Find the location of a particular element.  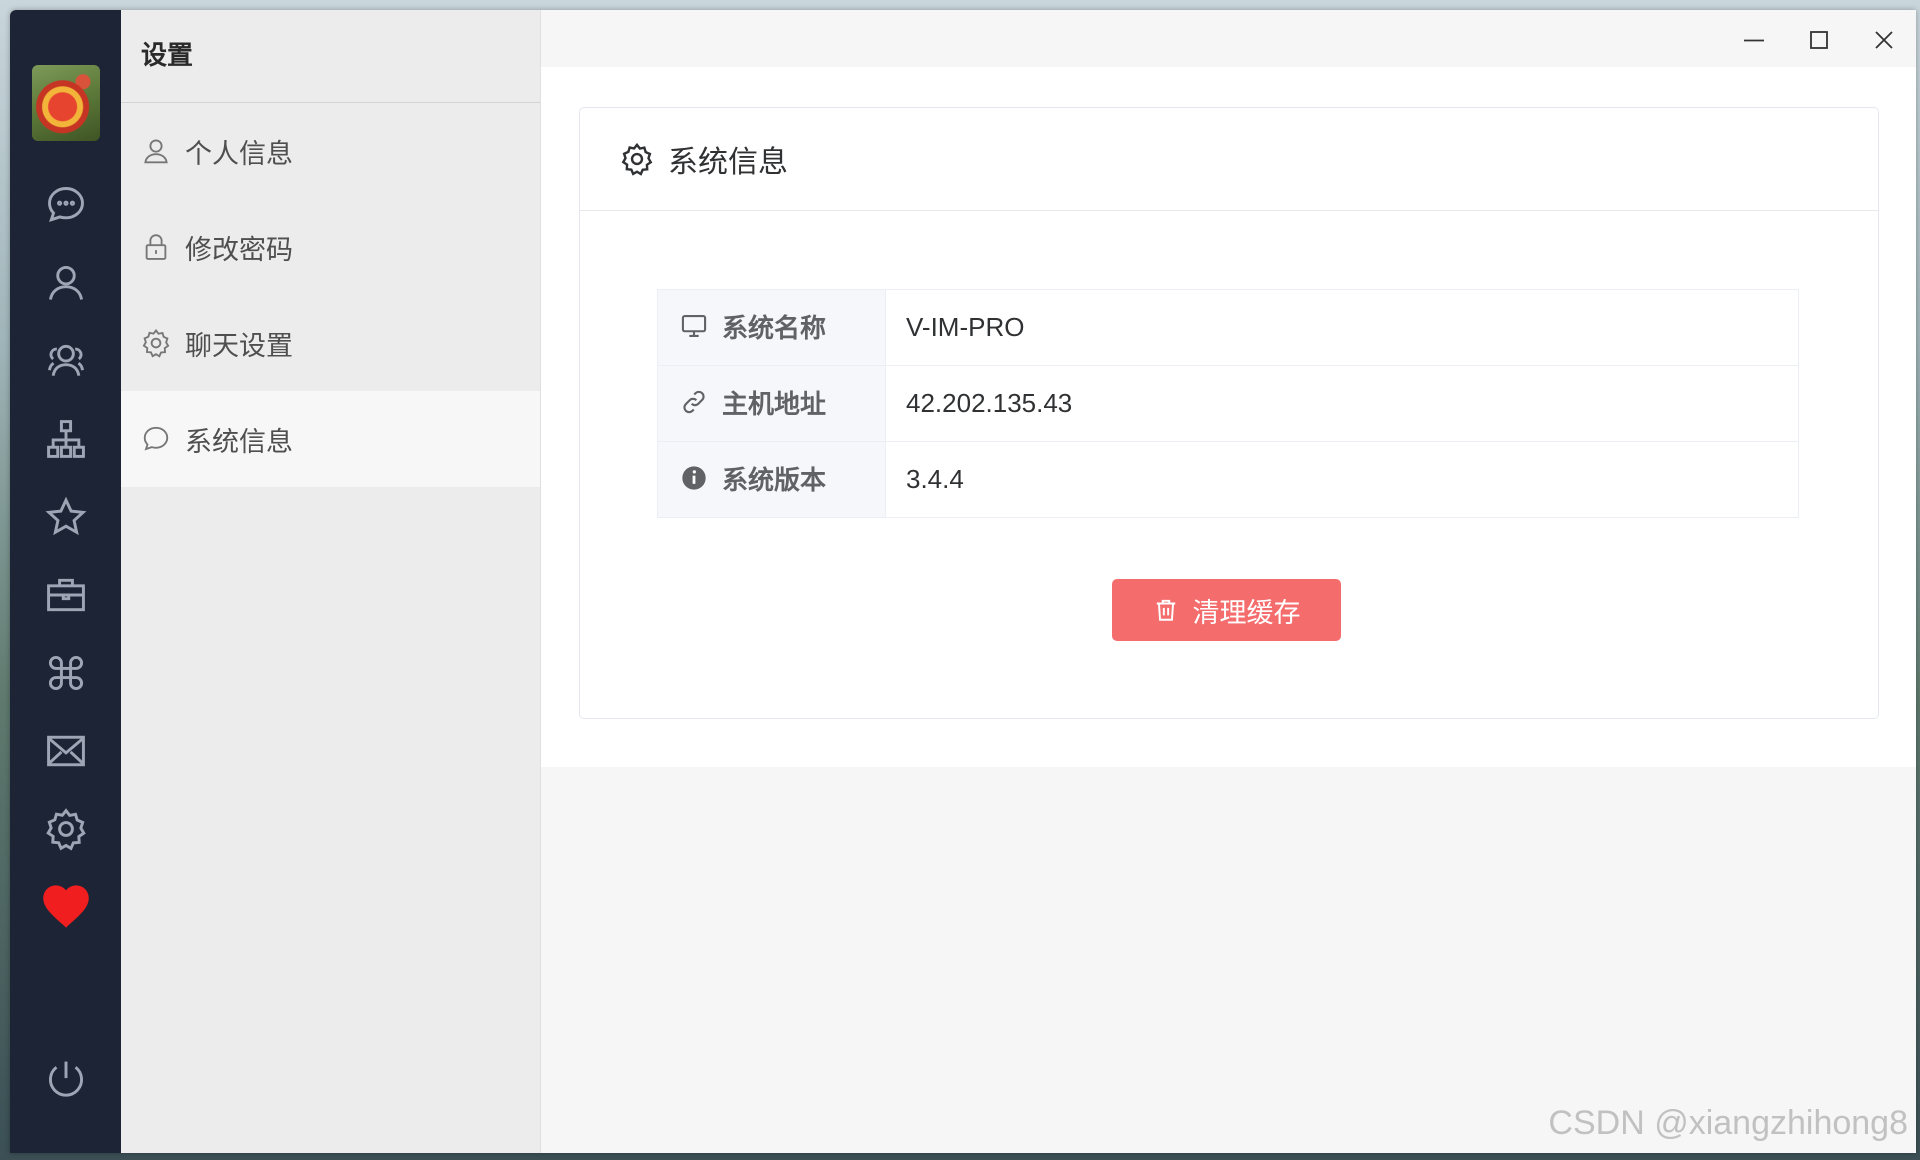

menu-item-profile: 个人信息 is located at coordinates (330, 151).